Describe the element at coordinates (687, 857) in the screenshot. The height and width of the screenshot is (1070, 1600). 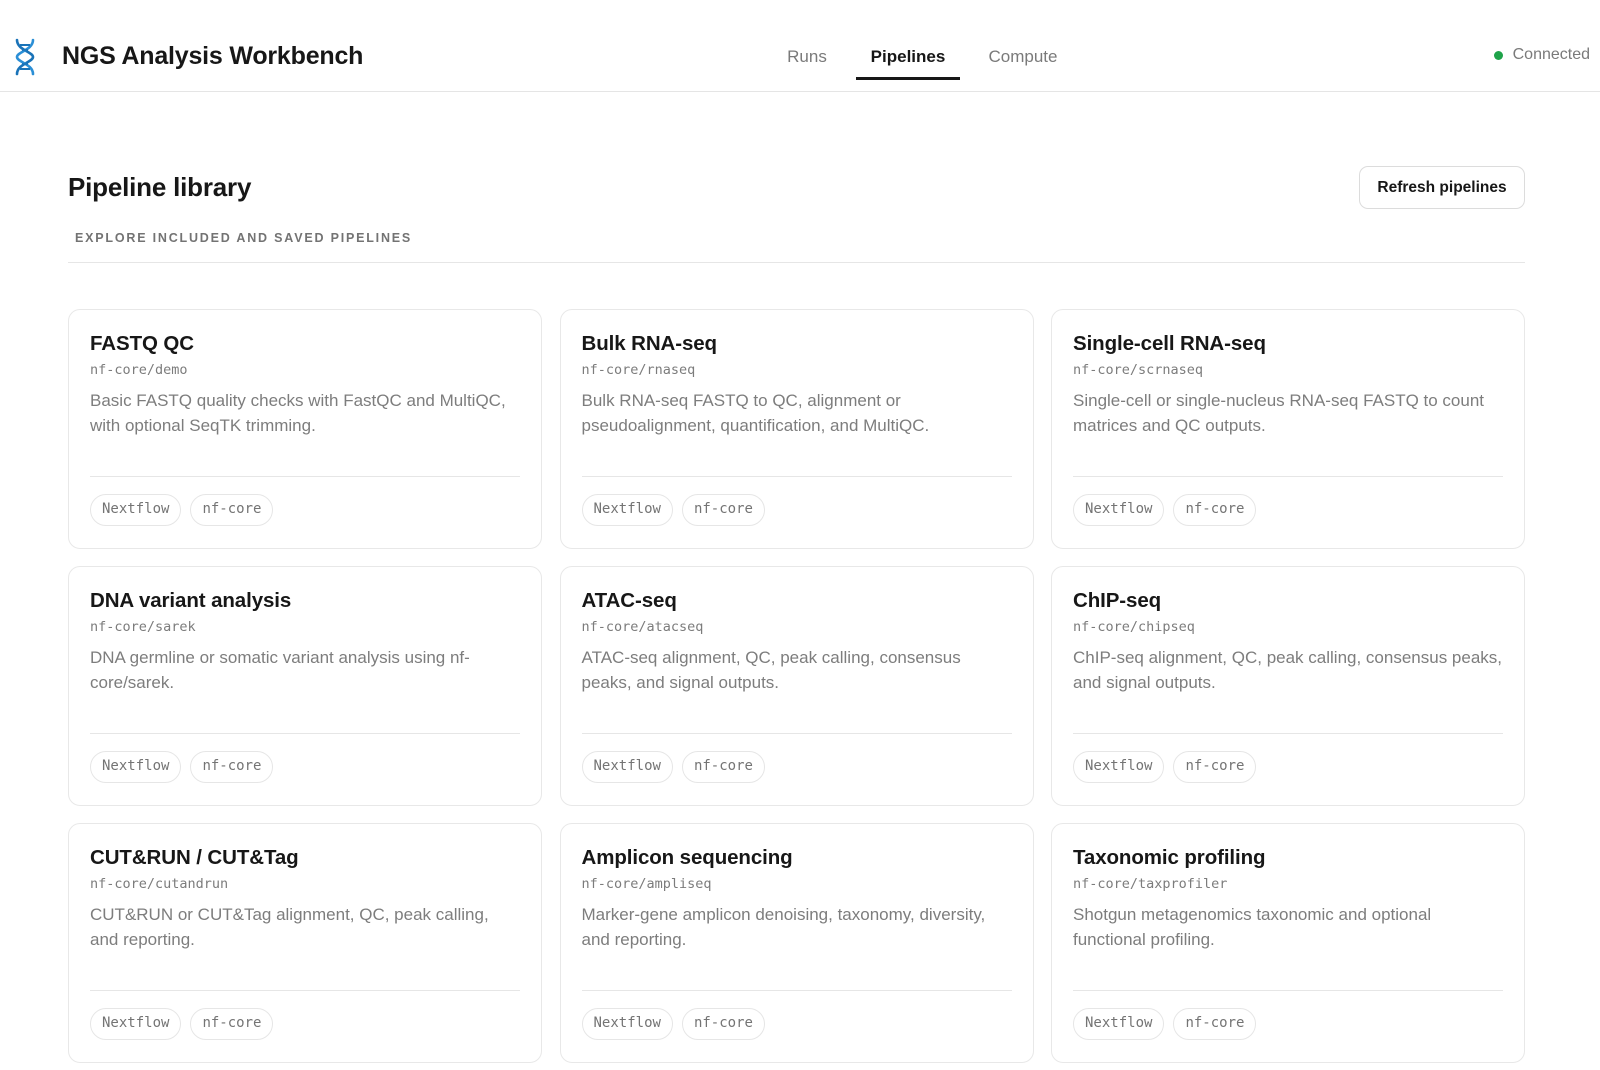
I see `pipeline-title: Amplicon sequencing` at that location.